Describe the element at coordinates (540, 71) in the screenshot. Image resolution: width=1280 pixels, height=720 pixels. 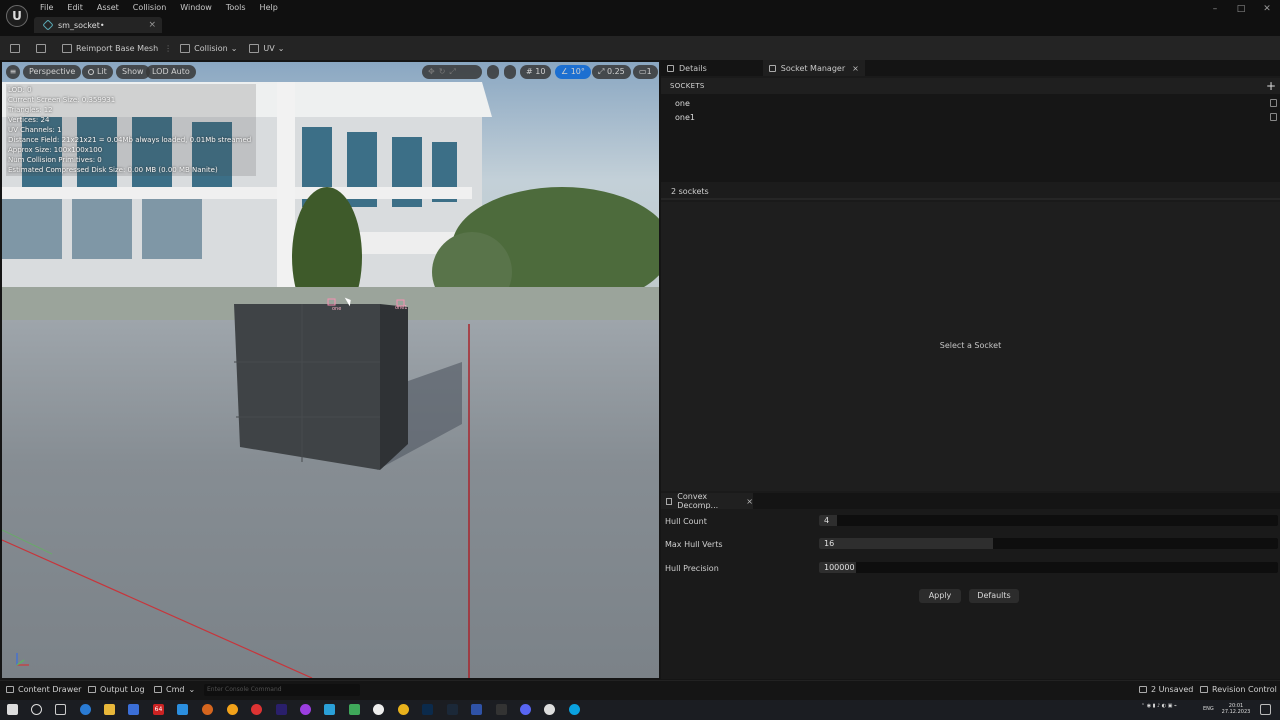
I see `grid-snap-value: 10` at that location.